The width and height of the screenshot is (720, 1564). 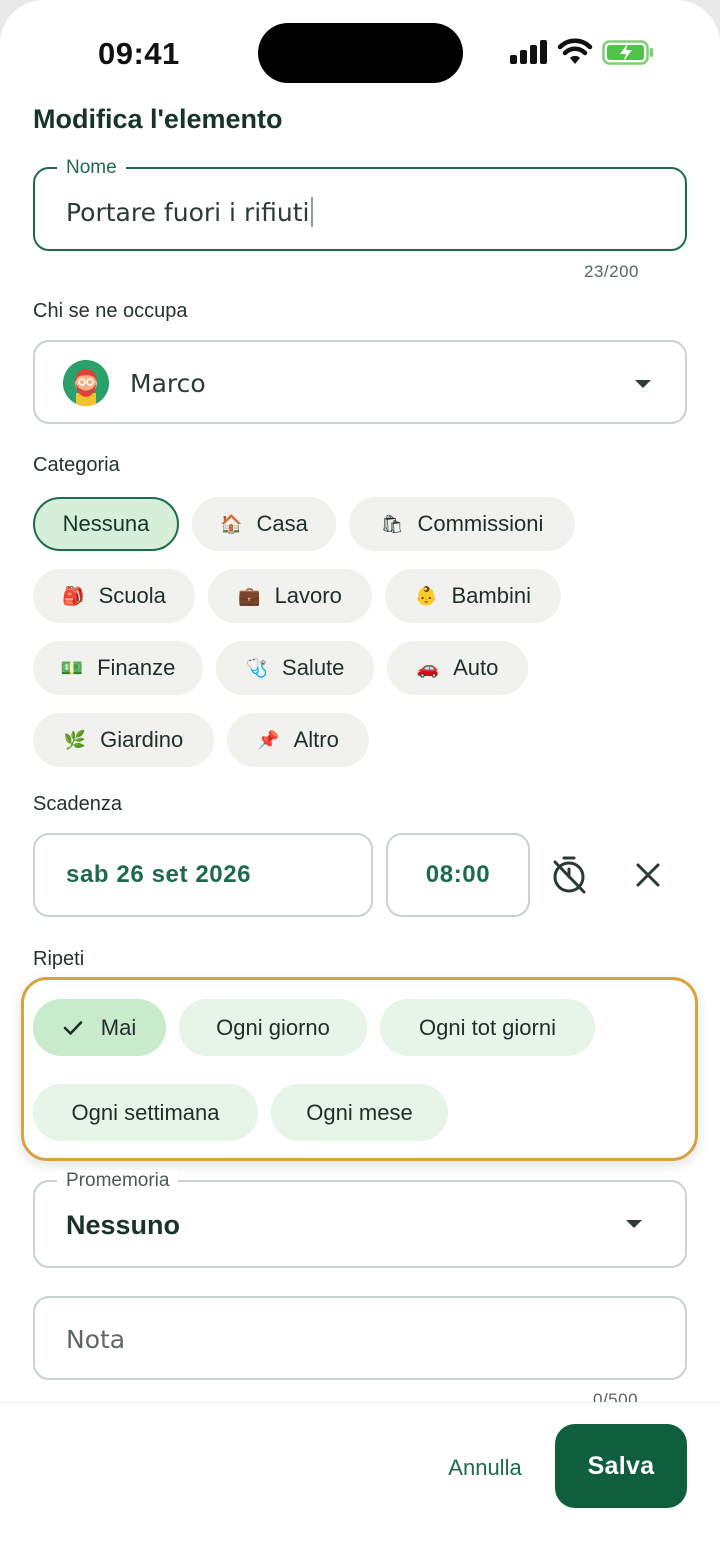 What do you see at coordinates (311, 212) in the screenshot?
I see `text-caret` at bounding box center [311, 212].